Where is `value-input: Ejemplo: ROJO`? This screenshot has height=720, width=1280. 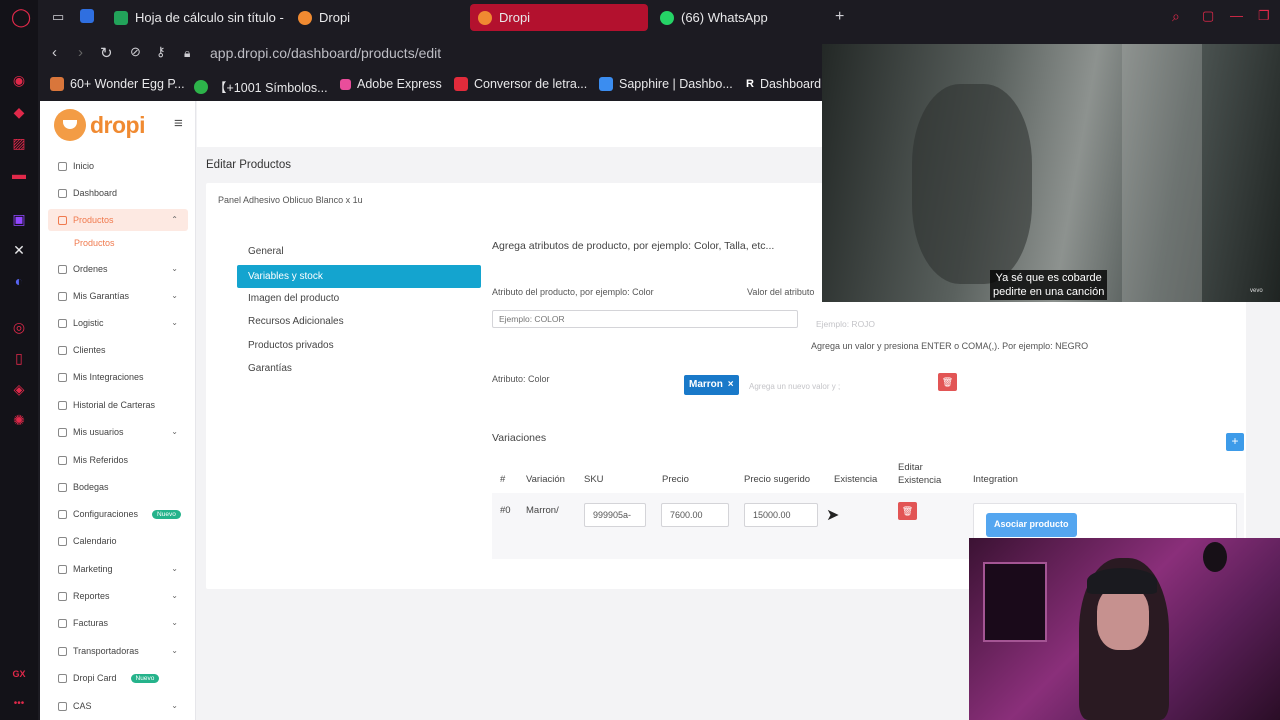
value-input: Ejemplo: ROJO is located at coordinates (845, 324).